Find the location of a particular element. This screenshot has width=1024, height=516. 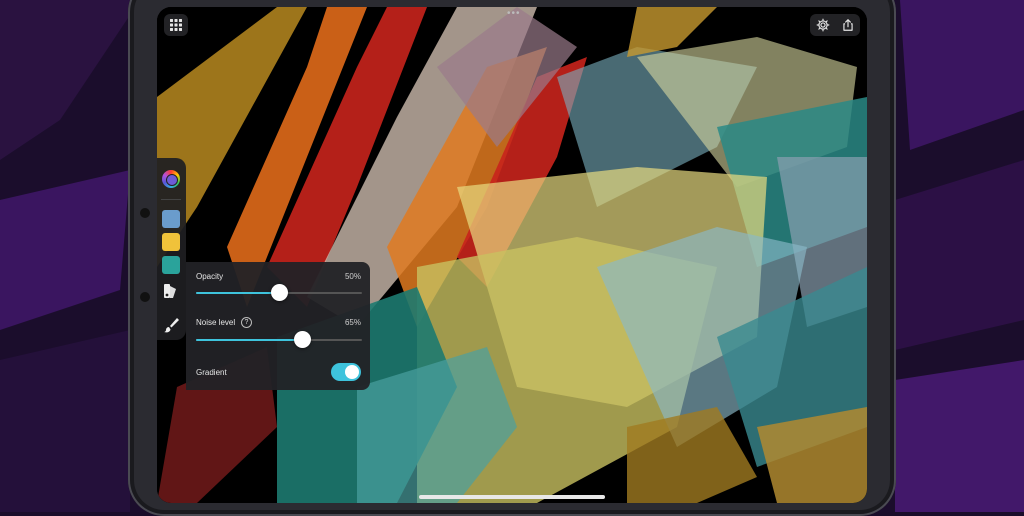

opacity-slider-fill is located at coordinates (237, 293).